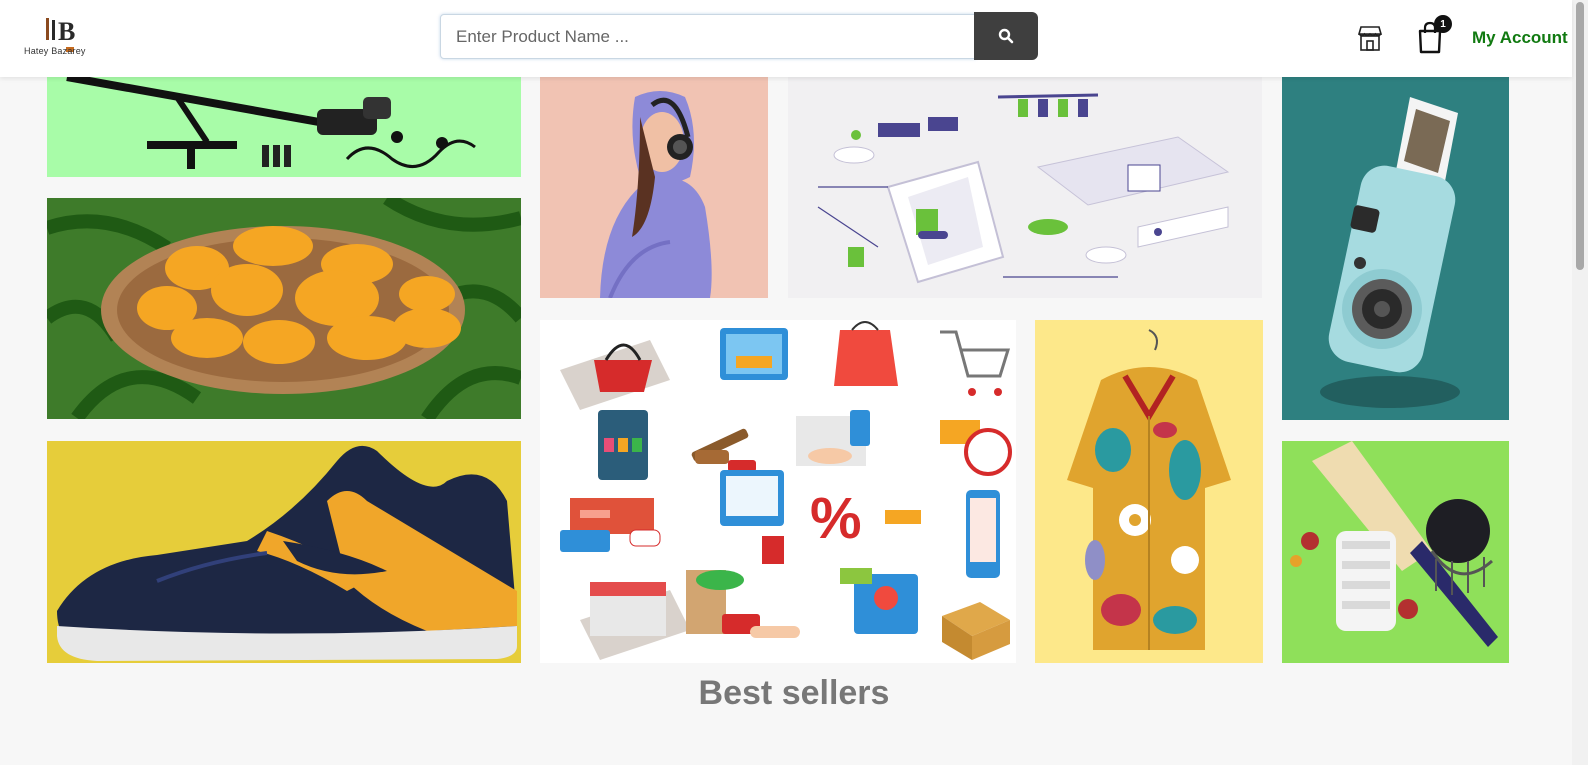 Image resolution: width=1588 pixels, height=765 pixels. Describe the element at coordinates (55, 51) in the screenshot. I see `logo-caption: Hatey Bazarey` at that location.